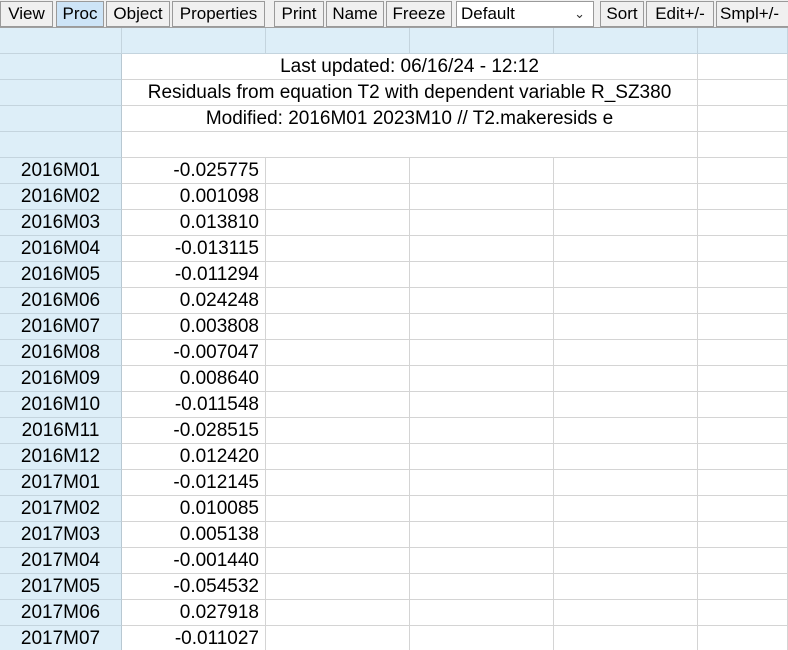  Describe the element at coordinates (419, 14) in the screenshot. I see `freeze-button: Freeze` at that location.